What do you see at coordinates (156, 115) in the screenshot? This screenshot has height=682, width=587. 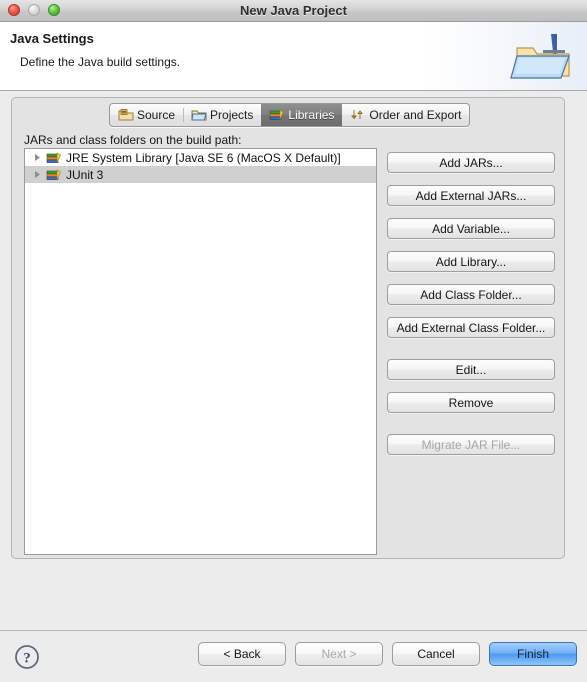 I see `tab-source-label: Source` at bounding box center [156, 115].